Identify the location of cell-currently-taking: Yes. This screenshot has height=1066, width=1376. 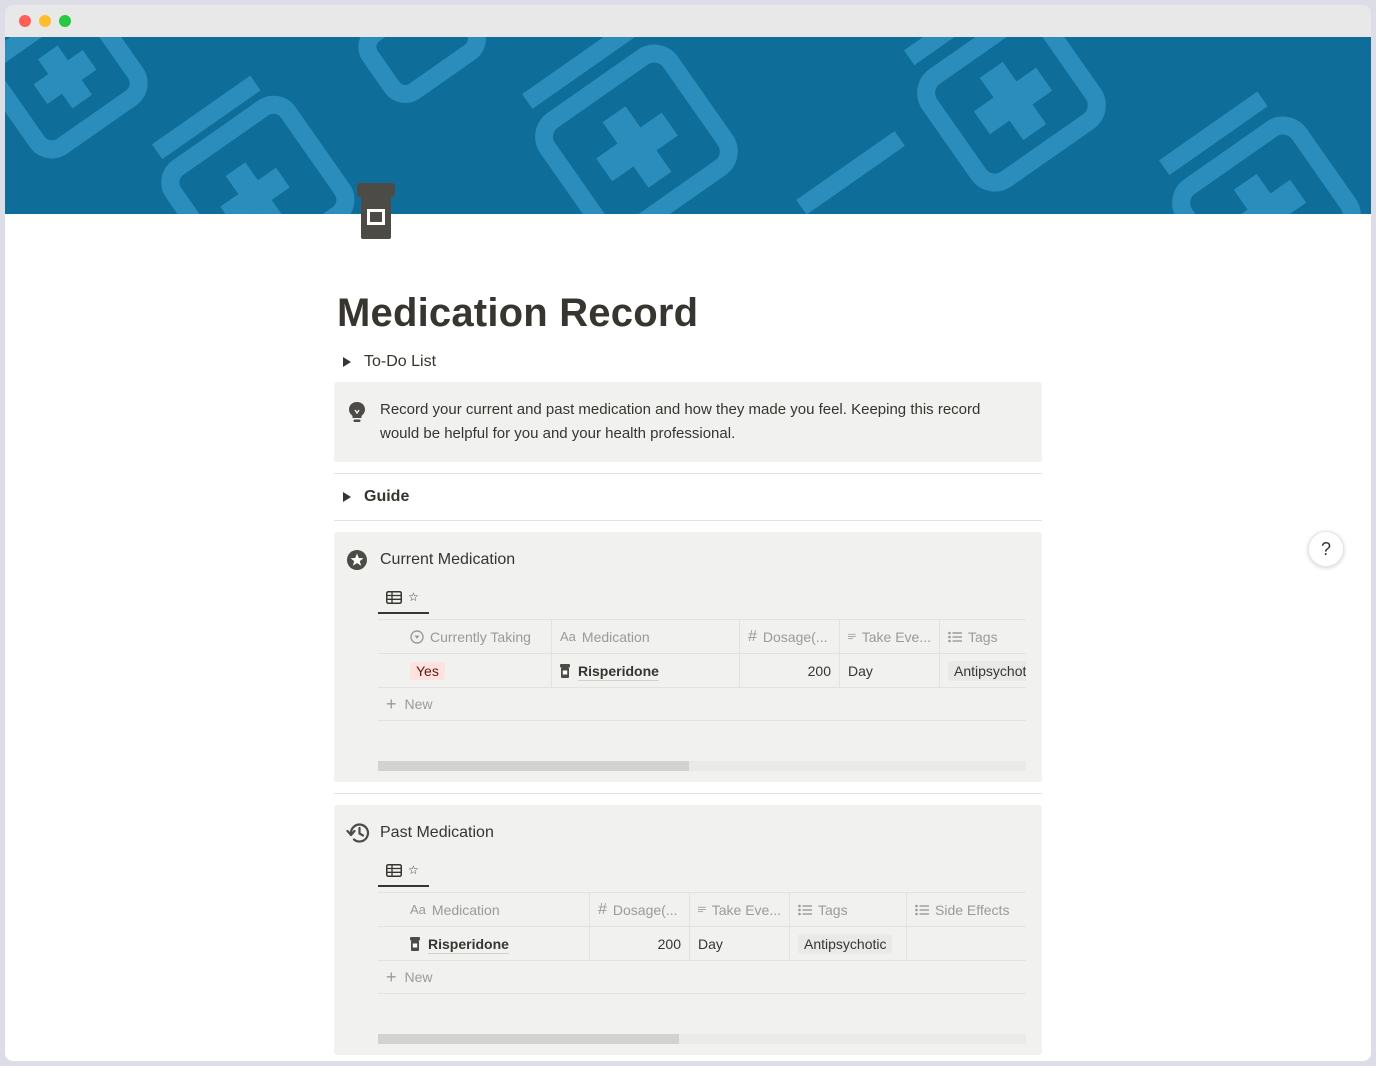
(465, 670).